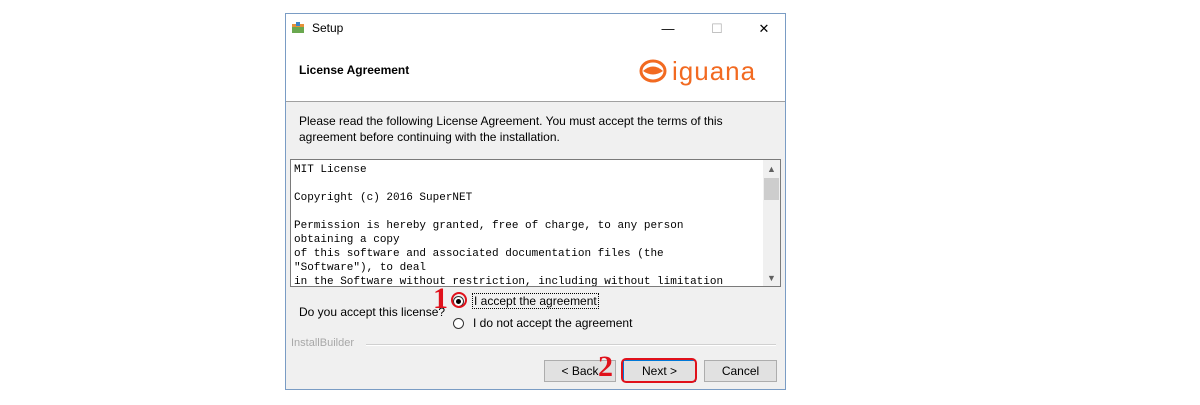 Image resolution: width=1200 pixels, height=405 pixels. Describe the element at coordinates (535, 301) in the screenshot. I see `accept-label: I accept the agreement` at that location.